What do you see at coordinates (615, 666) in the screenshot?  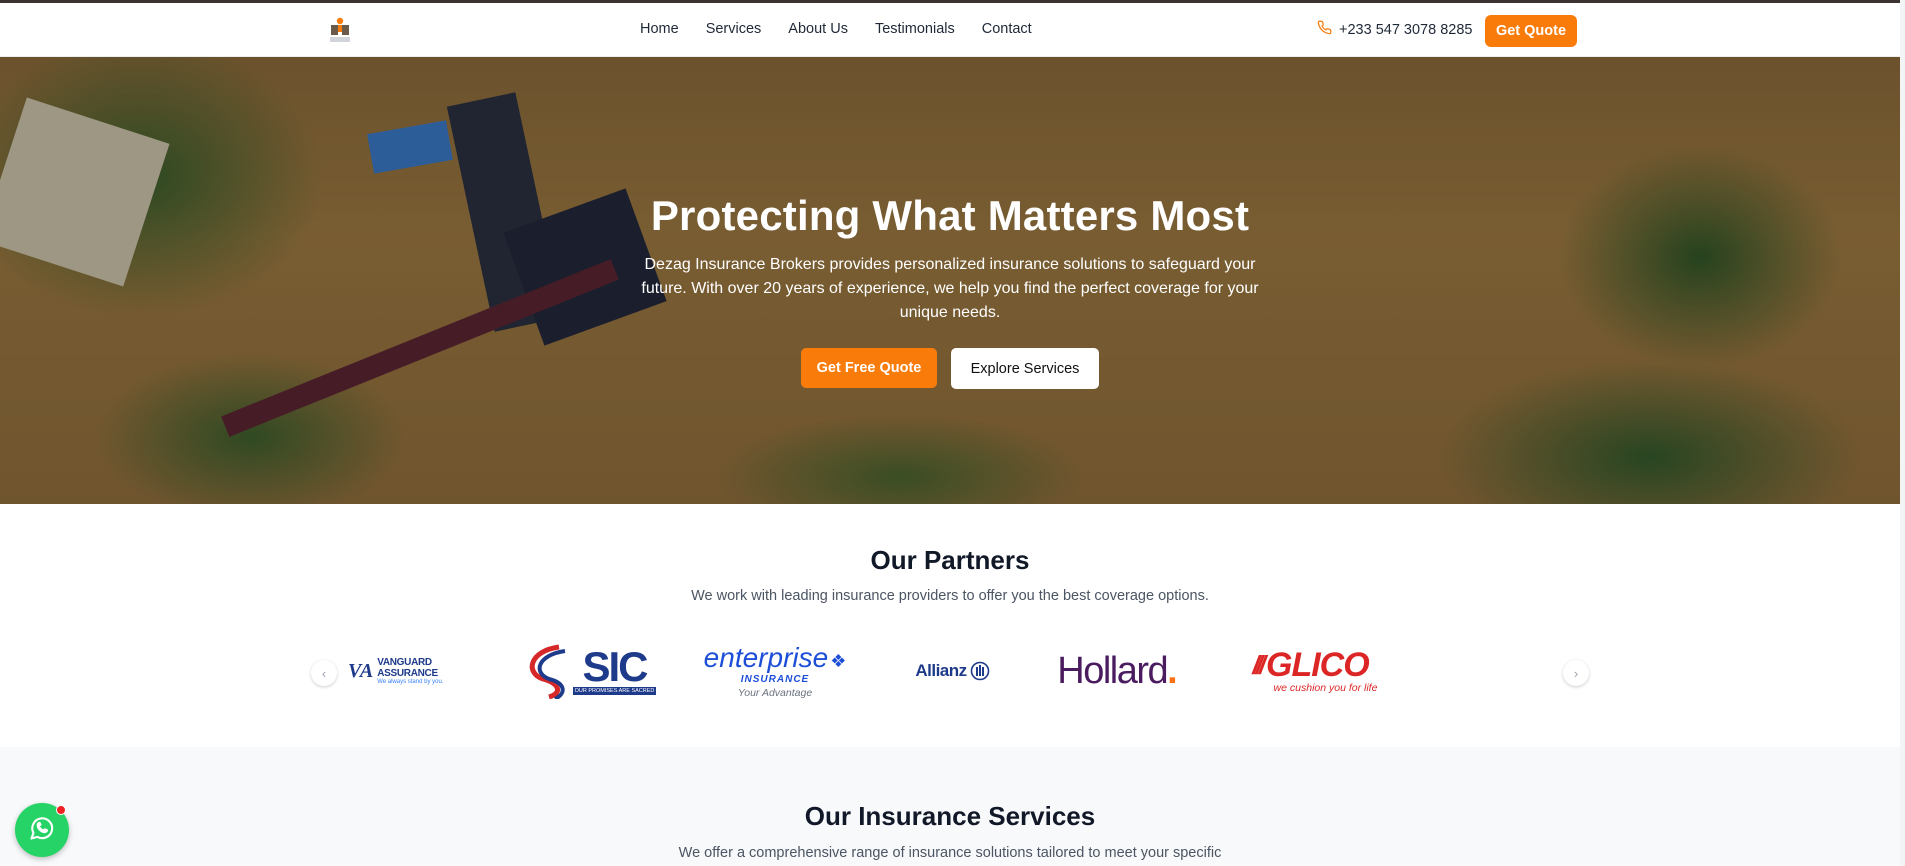 I see `sic-name: SIC` at bounding box center [615, 666].